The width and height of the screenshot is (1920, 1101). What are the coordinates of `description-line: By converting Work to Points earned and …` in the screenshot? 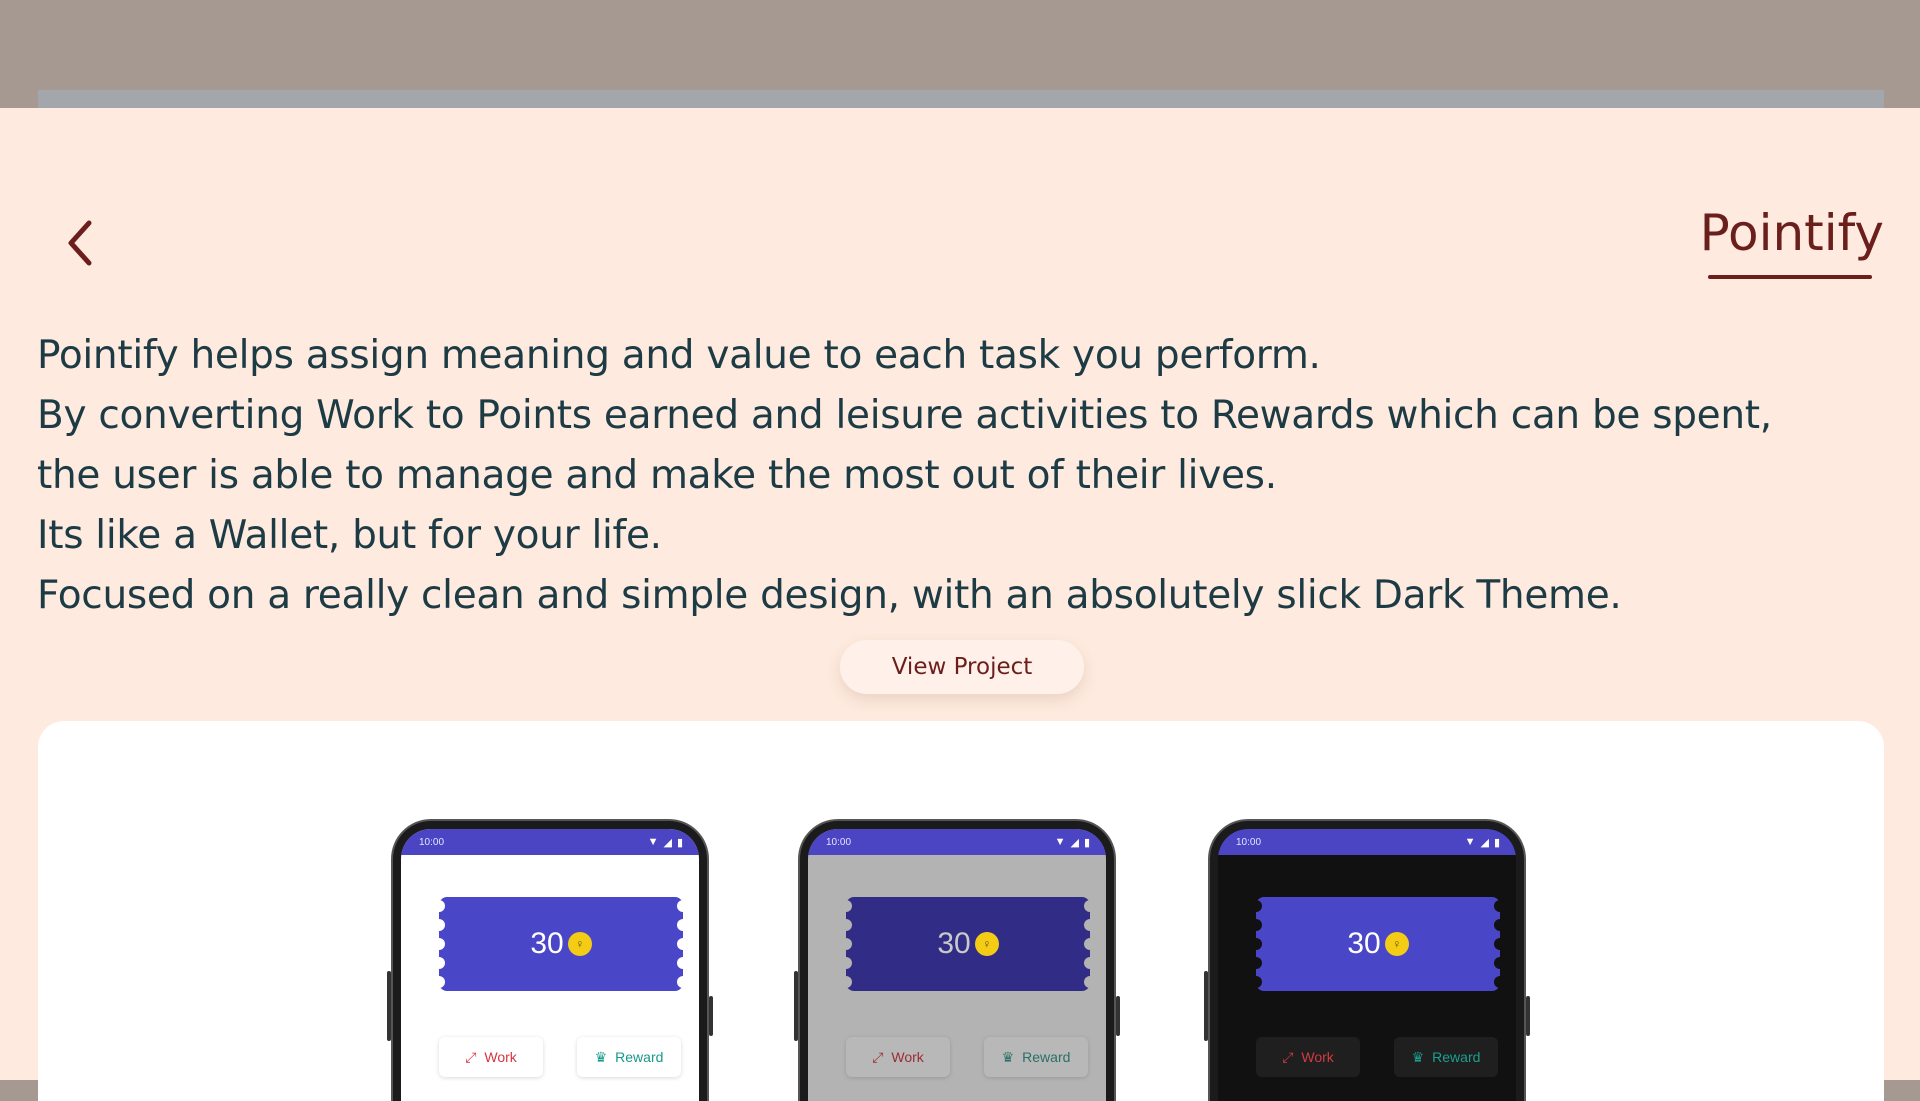 It's located at (904, 415).